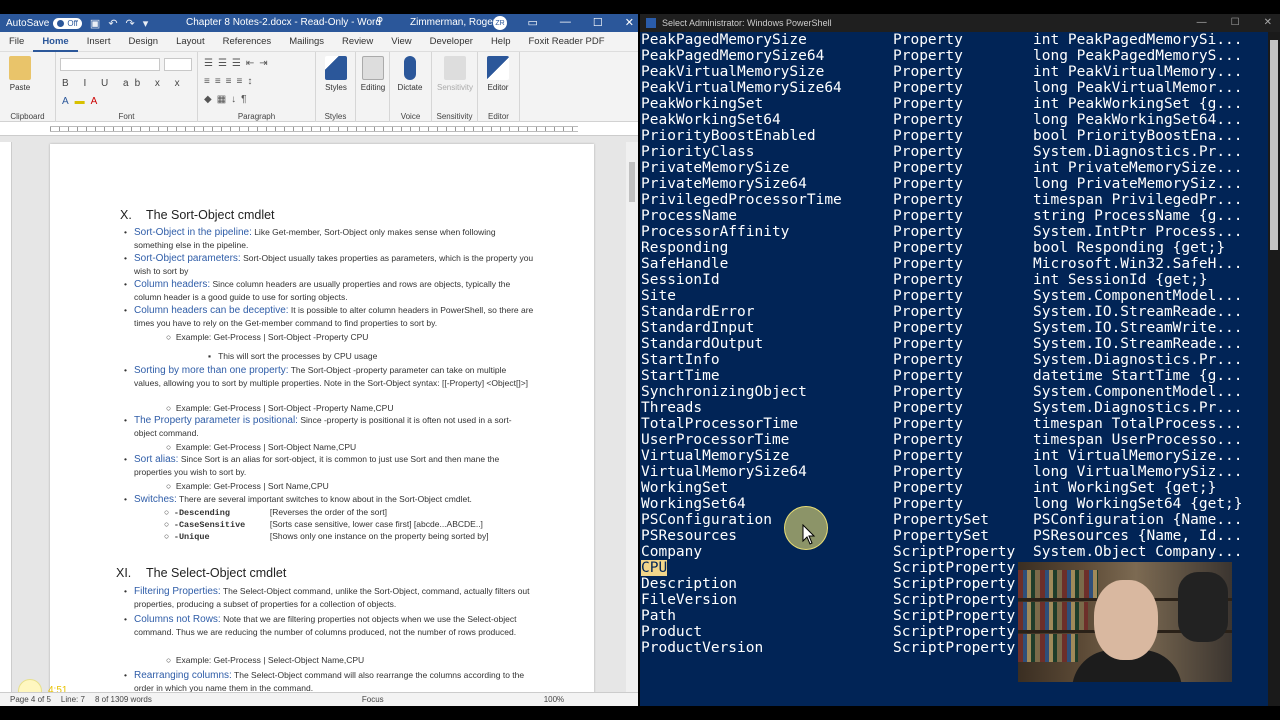 The image size is (1280, 720). Describe the element at coordinates (379, 21) in the screenshot. I see `search-icon: ⚲` at that location.